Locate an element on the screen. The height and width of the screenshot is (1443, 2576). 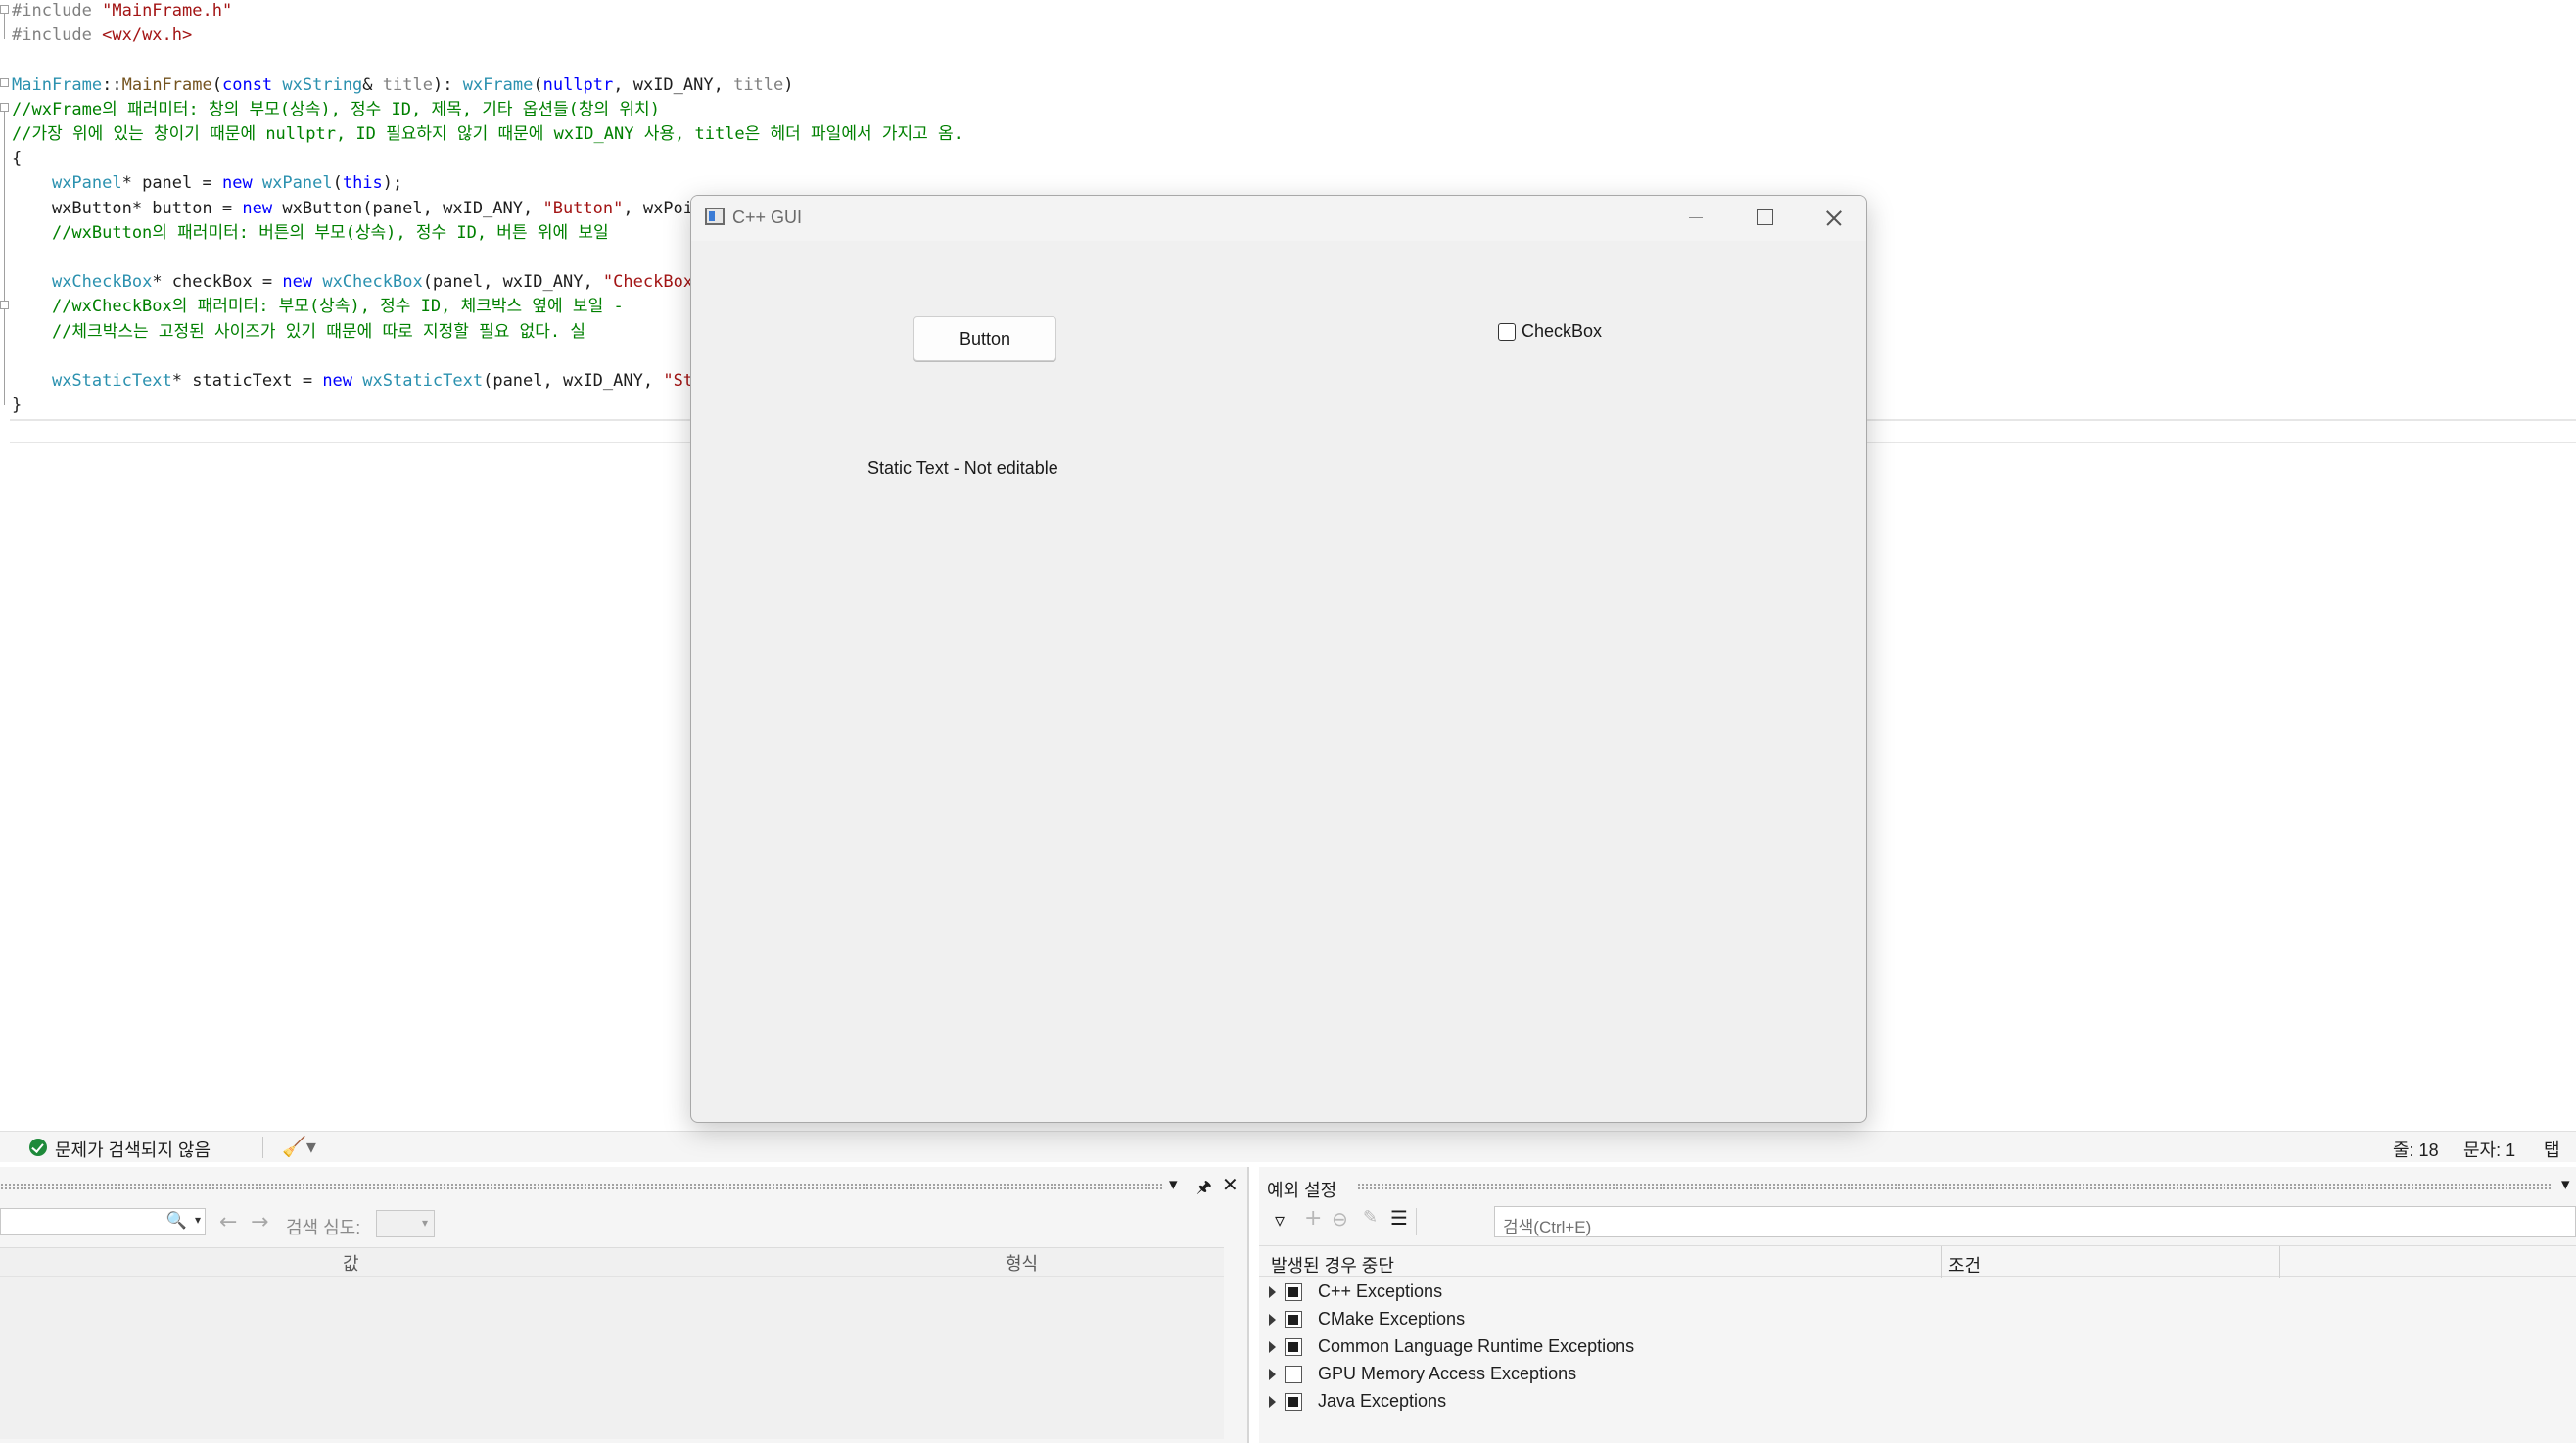
watch-grid: 값 형식 is located at coordinates (612, 1343).